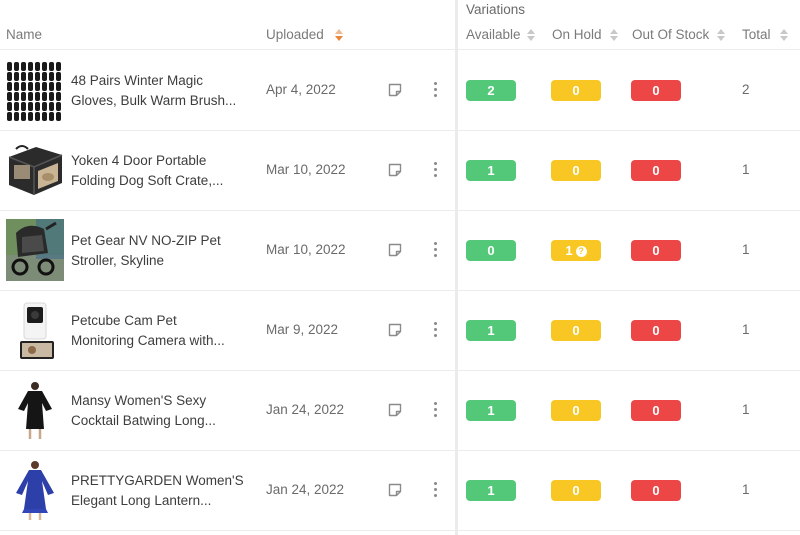  I want to click on info-icon: ?, so click(581, 251).